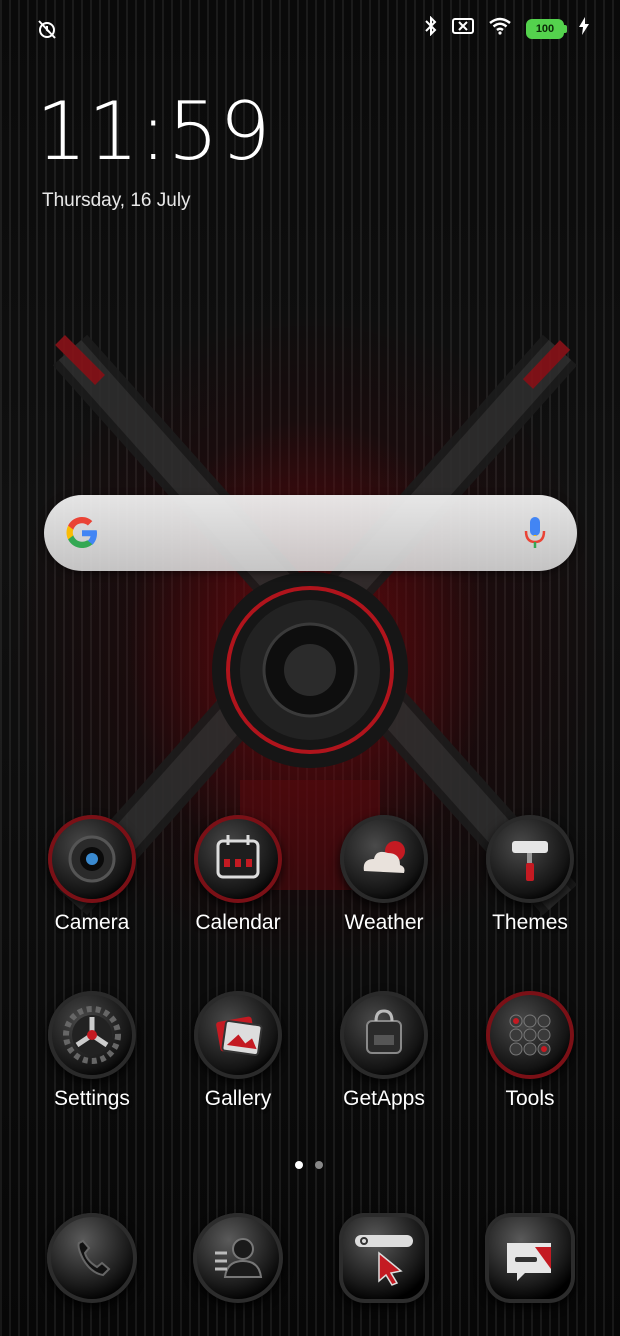  I want to click on app-camera: Camera, so click(92, 875).